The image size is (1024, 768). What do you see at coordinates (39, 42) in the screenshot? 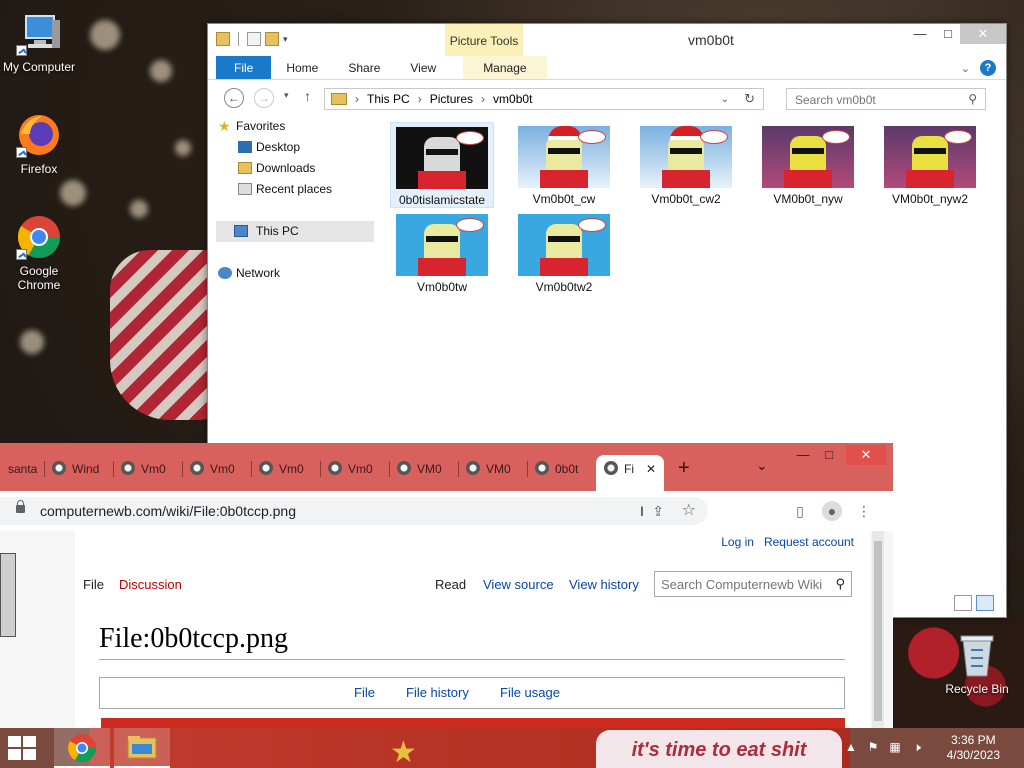
I see `desktop-icon-my-computer: My Computer` at bounding box center [39, 42].